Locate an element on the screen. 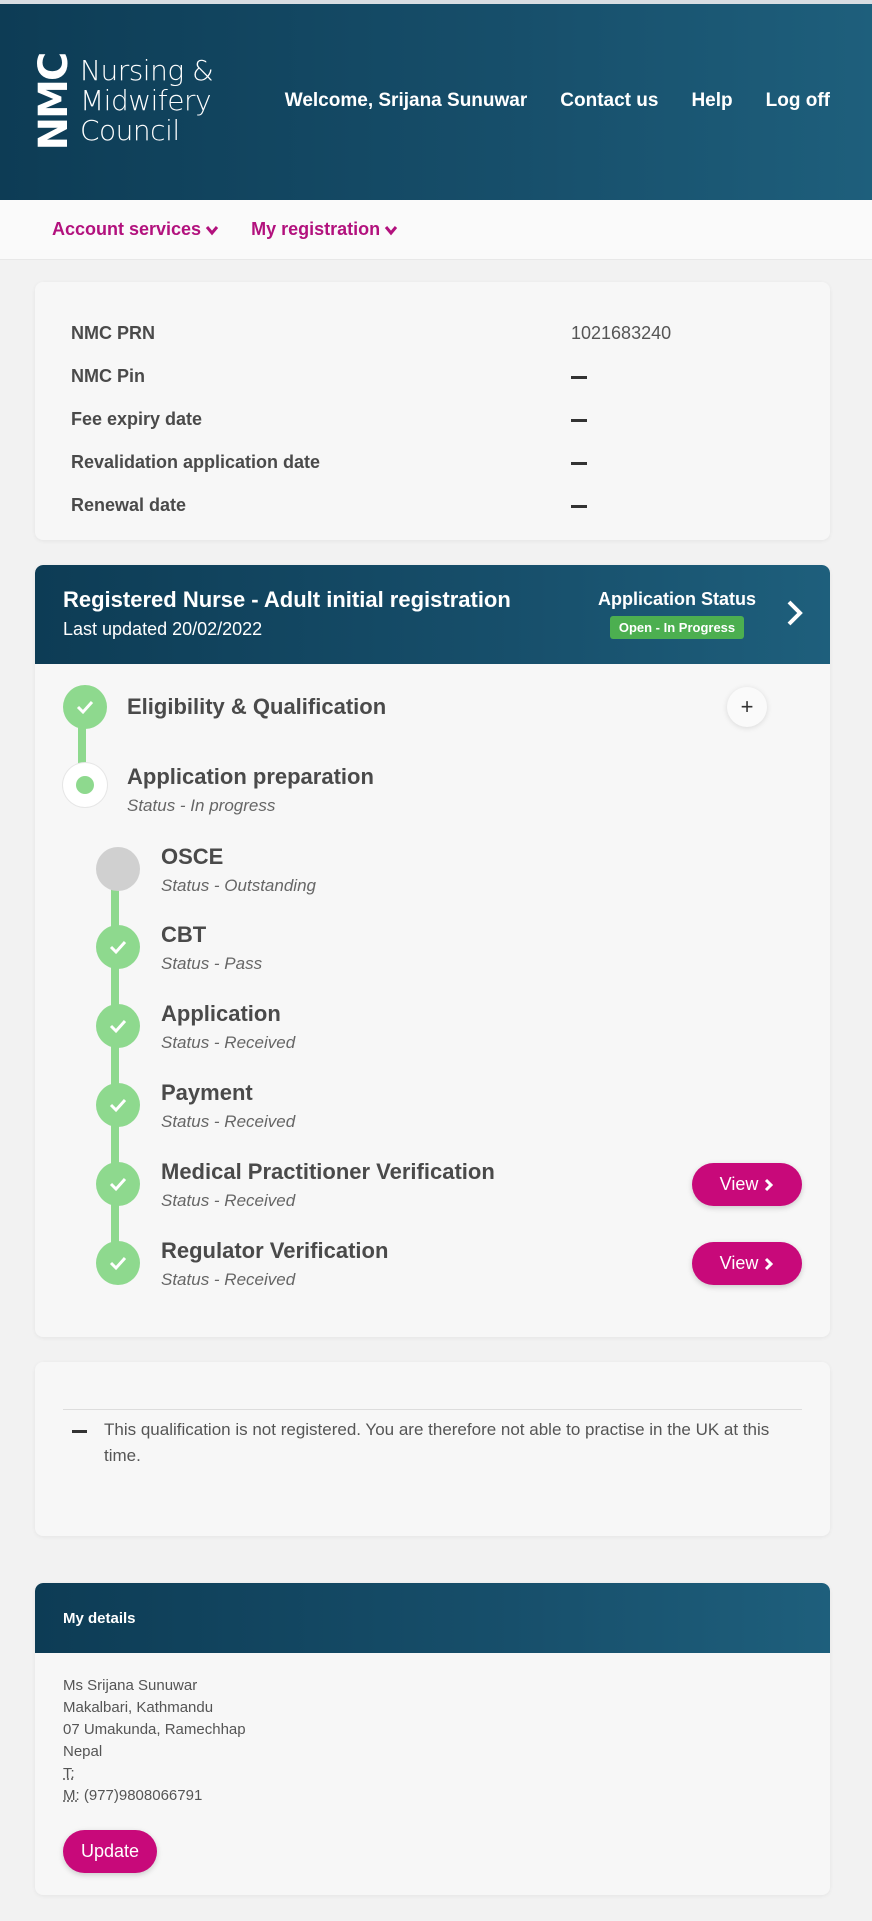 The height and width of the screenshot is (1921, 872). my-registration-menu: My registration is located at coordinates (324, 229).